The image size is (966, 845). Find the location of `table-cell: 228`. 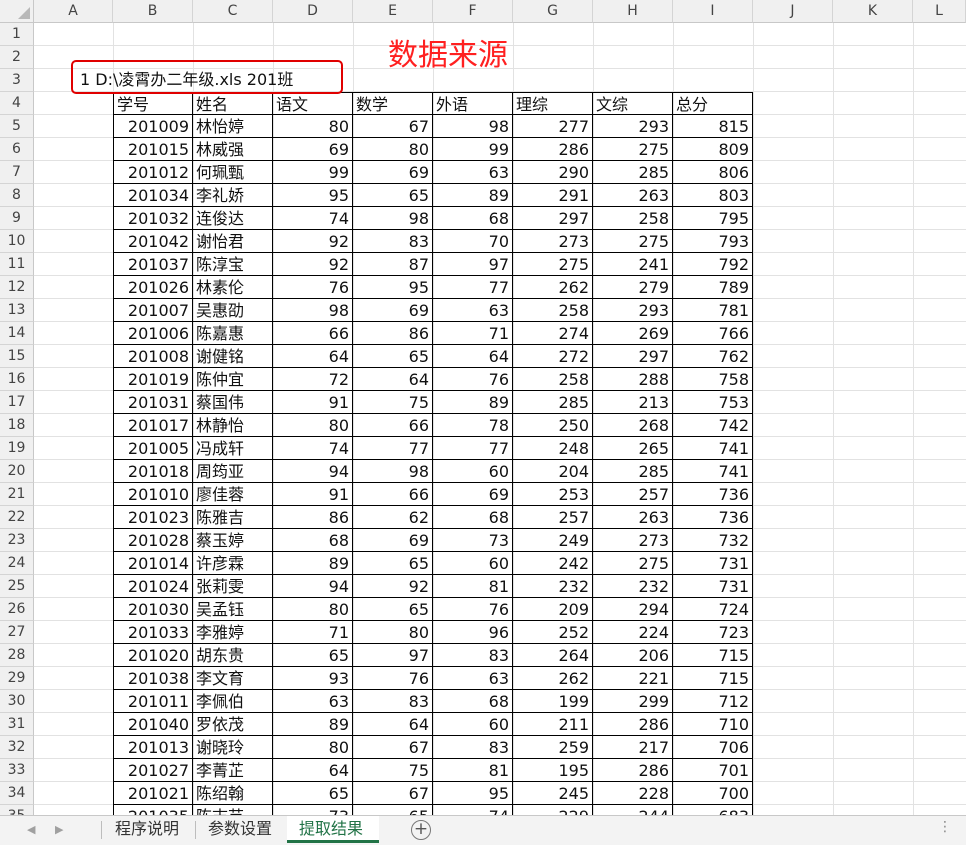

table-cell: 228 is located at coordinates (633, 793).